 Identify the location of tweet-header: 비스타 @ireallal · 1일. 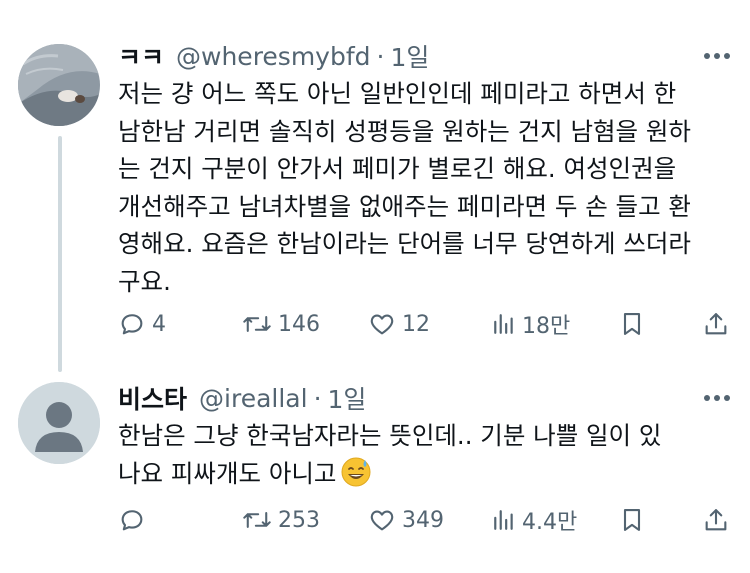
(424, 398).